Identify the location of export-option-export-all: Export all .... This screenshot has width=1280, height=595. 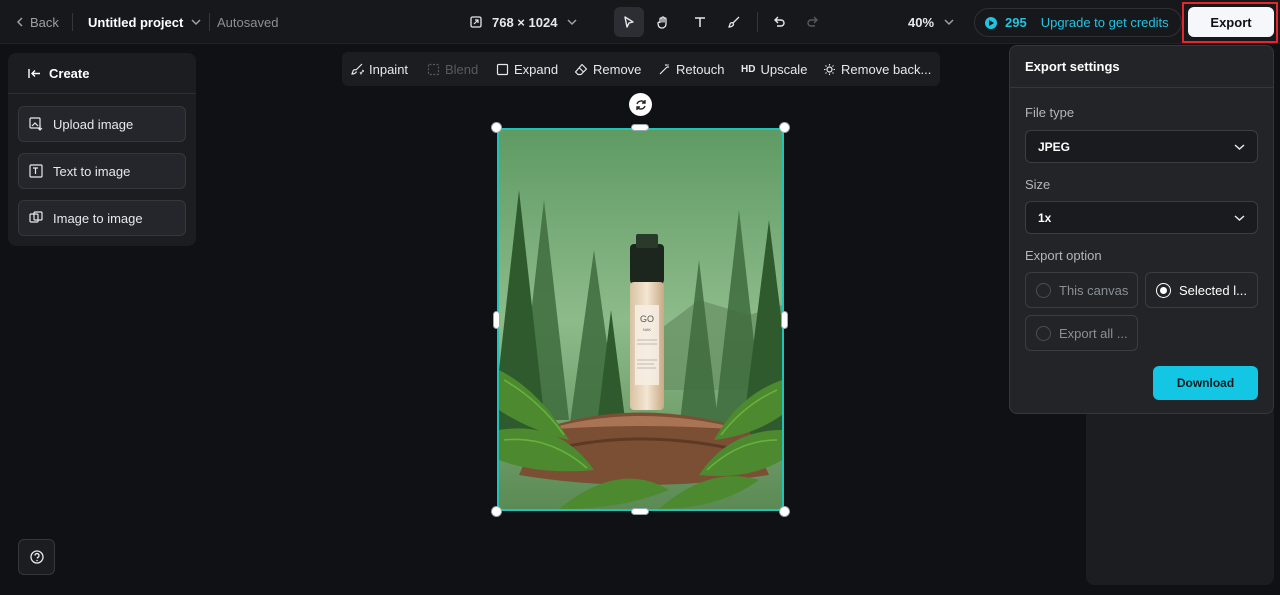
(1081, 333).